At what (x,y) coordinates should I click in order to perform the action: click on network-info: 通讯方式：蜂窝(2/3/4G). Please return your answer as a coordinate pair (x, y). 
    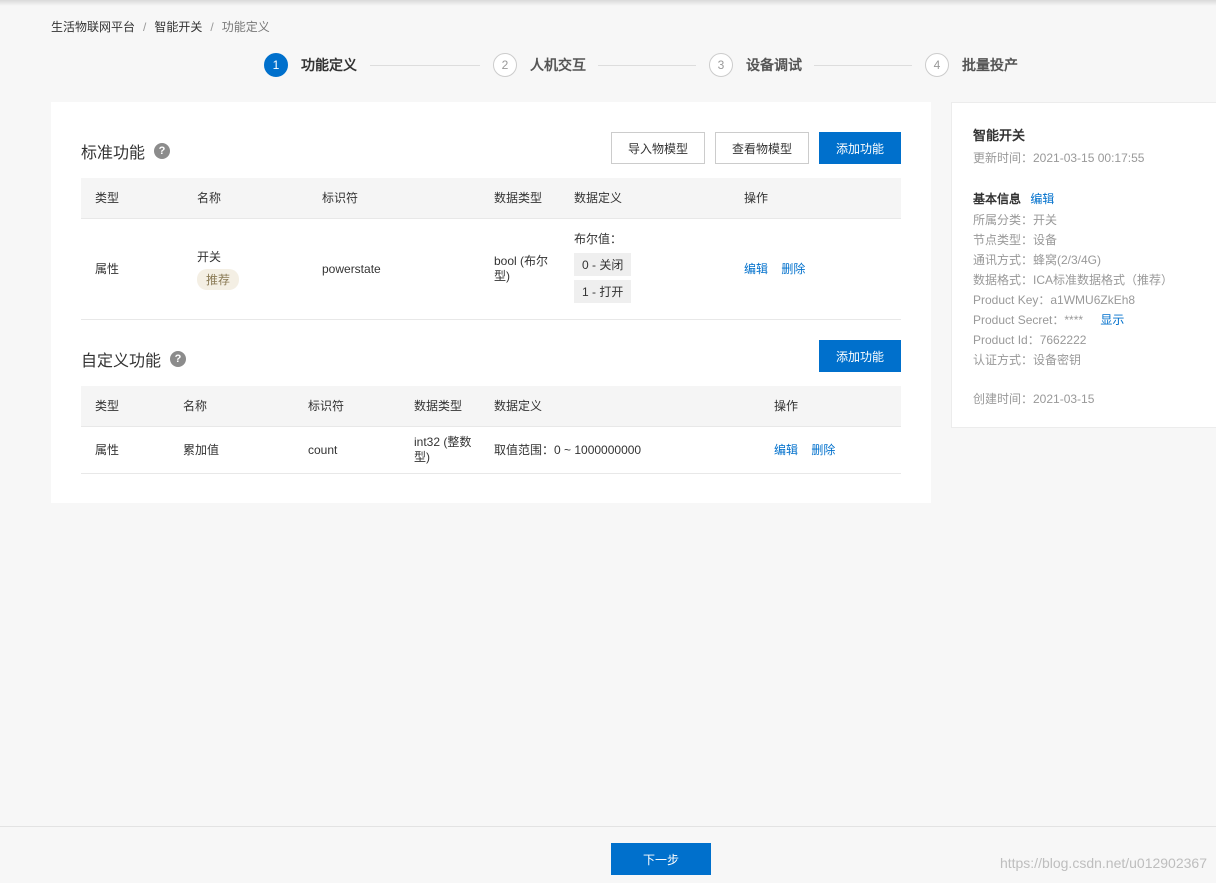
    Looking at the image, I should click on (1037, 260).